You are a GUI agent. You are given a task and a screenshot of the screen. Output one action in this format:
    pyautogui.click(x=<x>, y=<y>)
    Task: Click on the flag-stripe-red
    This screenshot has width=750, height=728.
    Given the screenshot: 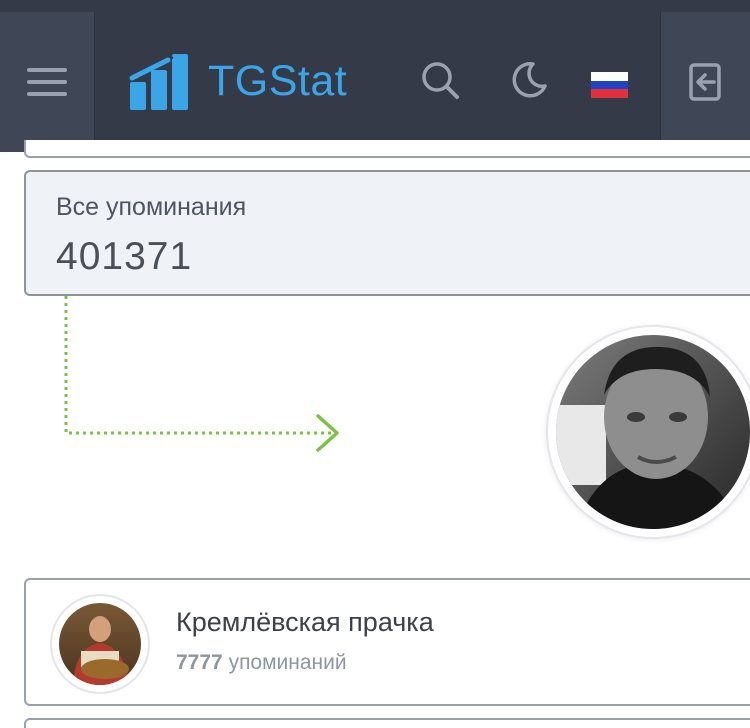 What is the action you would take?
    pyautogui.click(x=609, y=93)
    